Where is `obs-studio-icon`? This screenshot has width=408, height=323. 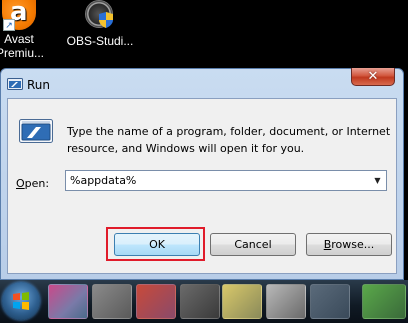
obs-studio-icon is located at coordinates (100, 15).